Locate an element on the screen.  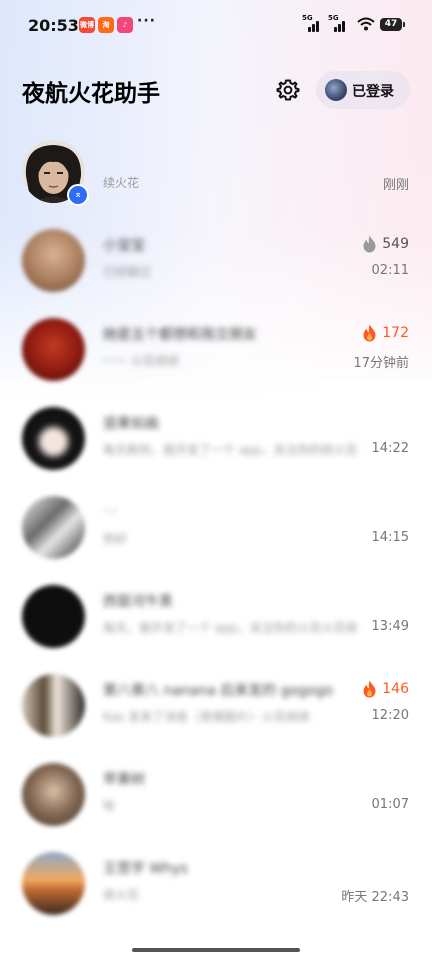
settings-button is located at coordinates (288, 90).